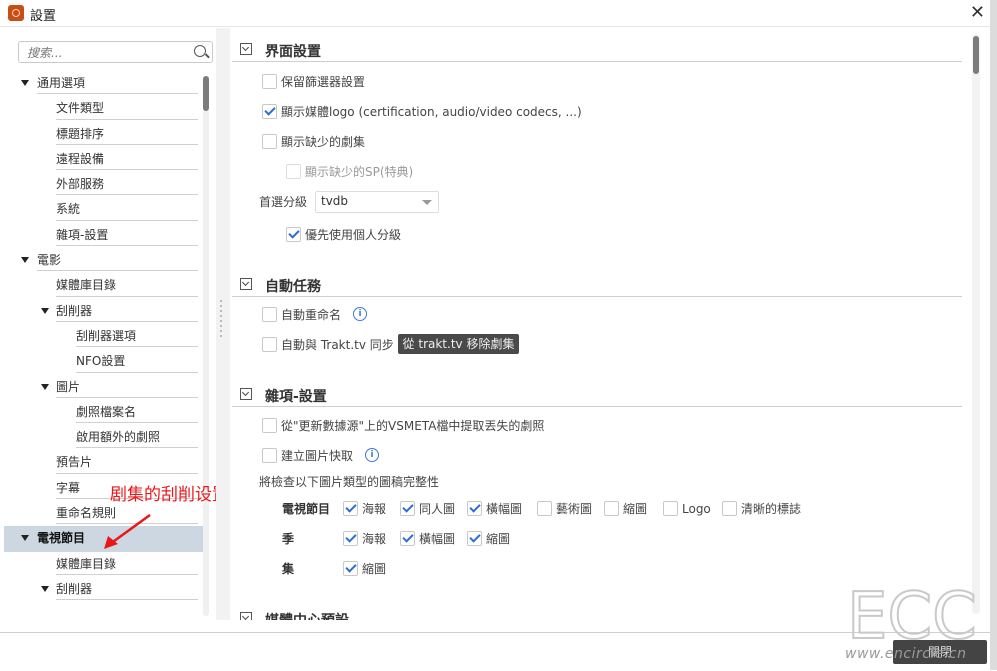  Describe the element at coordinates (104, 159) in the screenshot. I see `sidebar-item: 遠程設備` at that location.